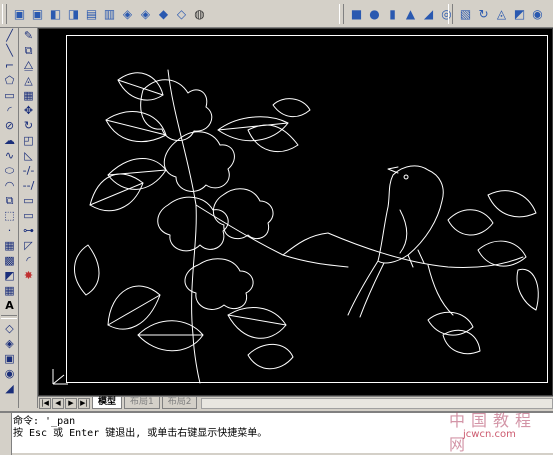 The width and height of the screenshot is (553, 455). I want to click on bird-head, so click(393, 170).